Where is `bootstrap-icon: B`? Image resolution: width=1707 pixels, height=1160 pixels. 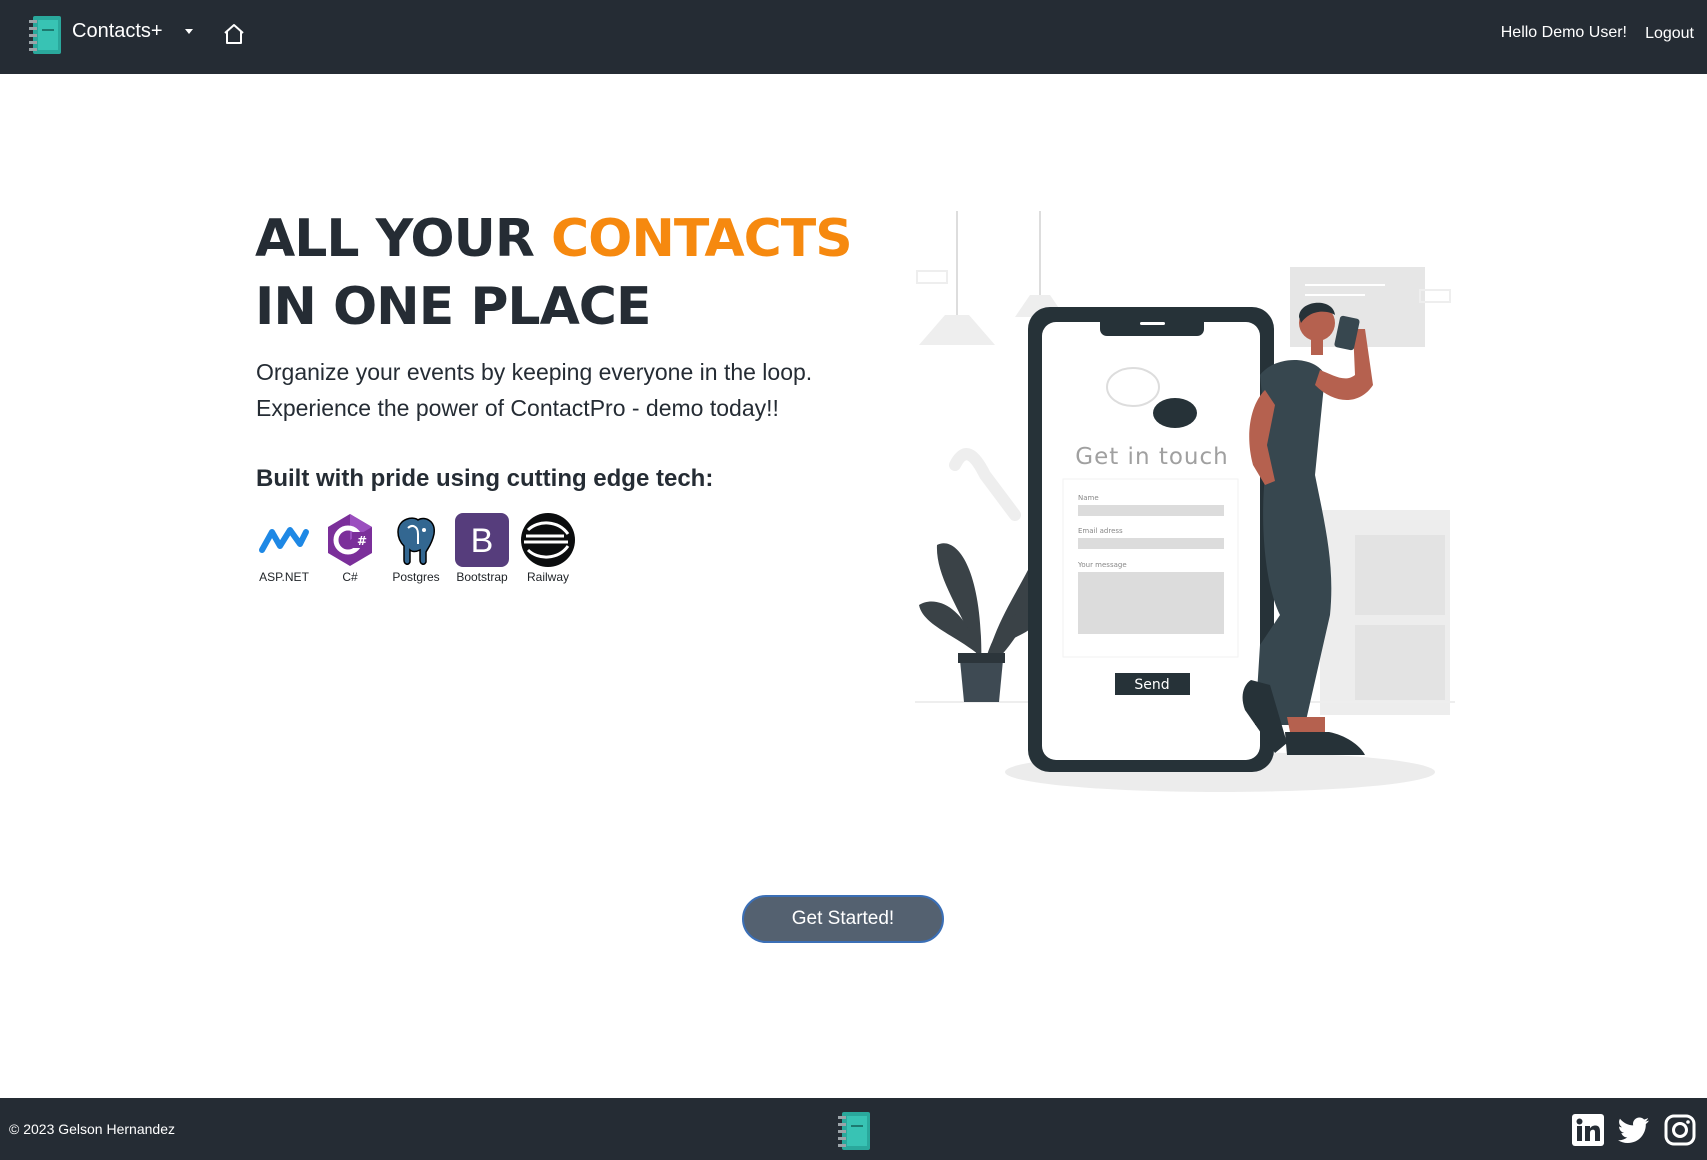 bootstrap-icon: B is located at coordinates (482, 540).